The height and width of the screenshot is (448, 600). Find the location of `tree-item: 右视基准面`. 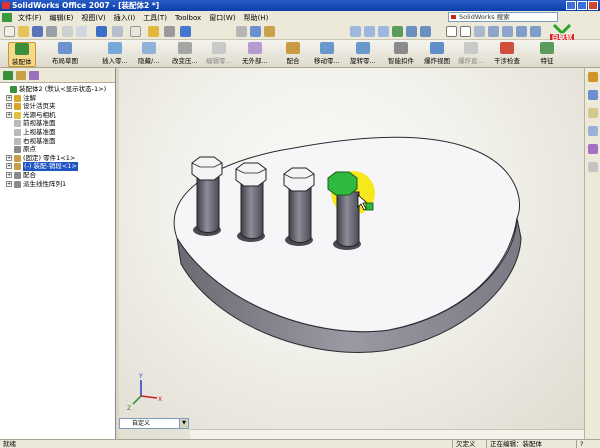

tree-item: 右视基准面 is located at coordinates (57, 141).